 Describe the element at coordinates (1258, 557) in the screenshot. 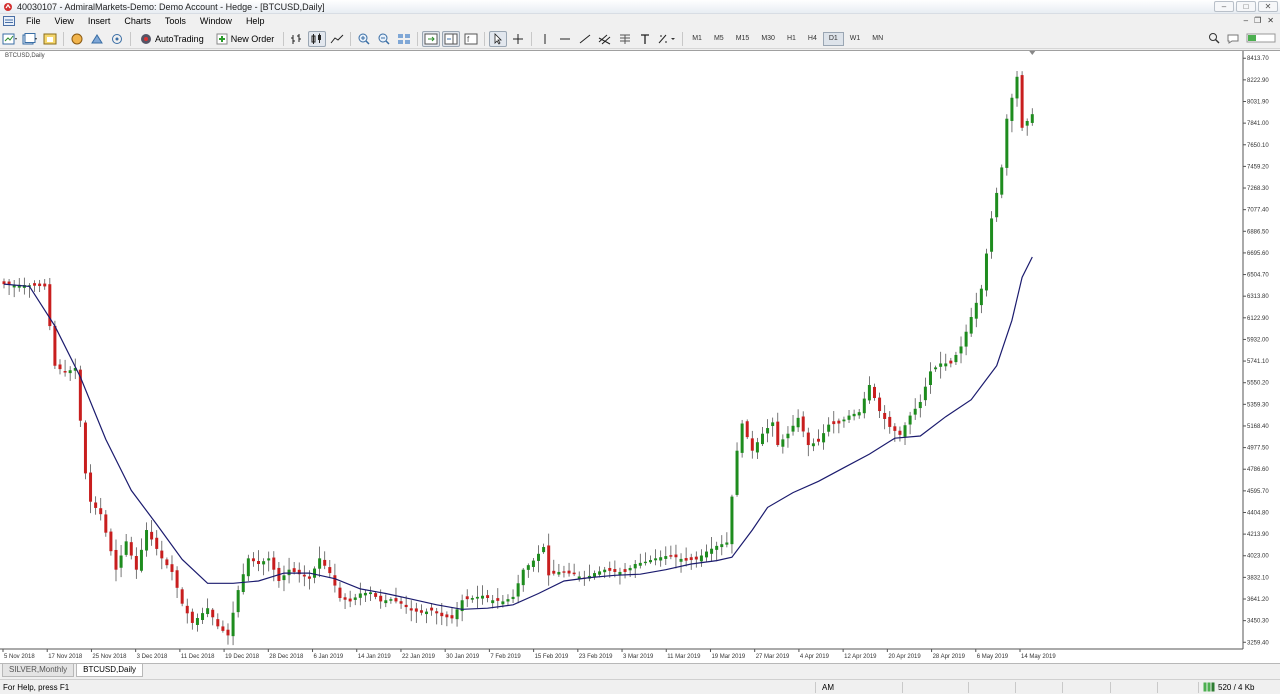

I see `price-tick-label: 4023.00` at that location.